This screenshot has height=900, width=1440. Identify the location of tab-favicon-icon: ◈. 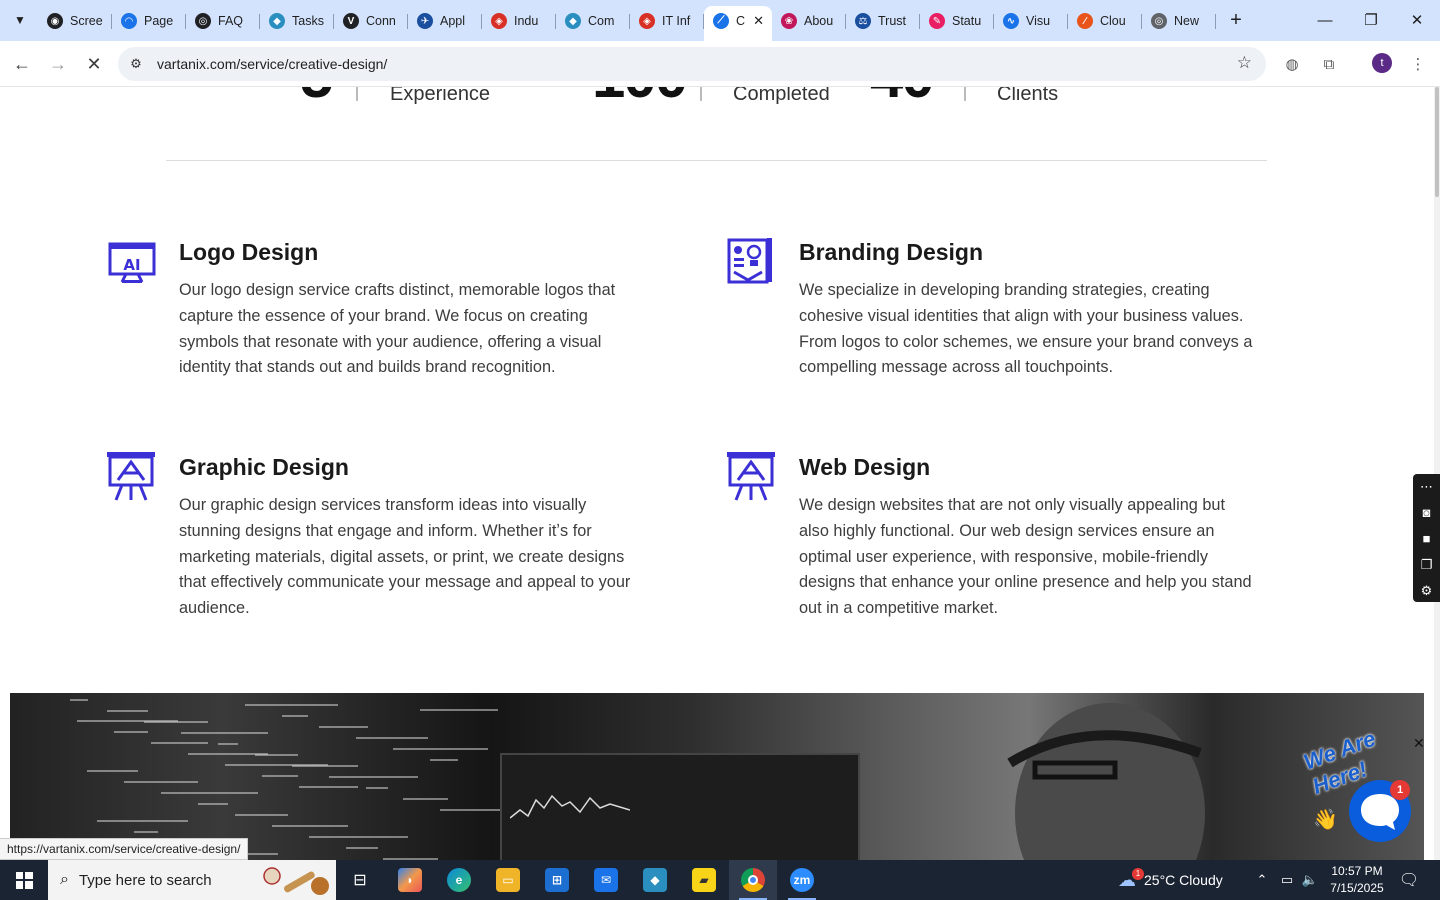
(499, 21).